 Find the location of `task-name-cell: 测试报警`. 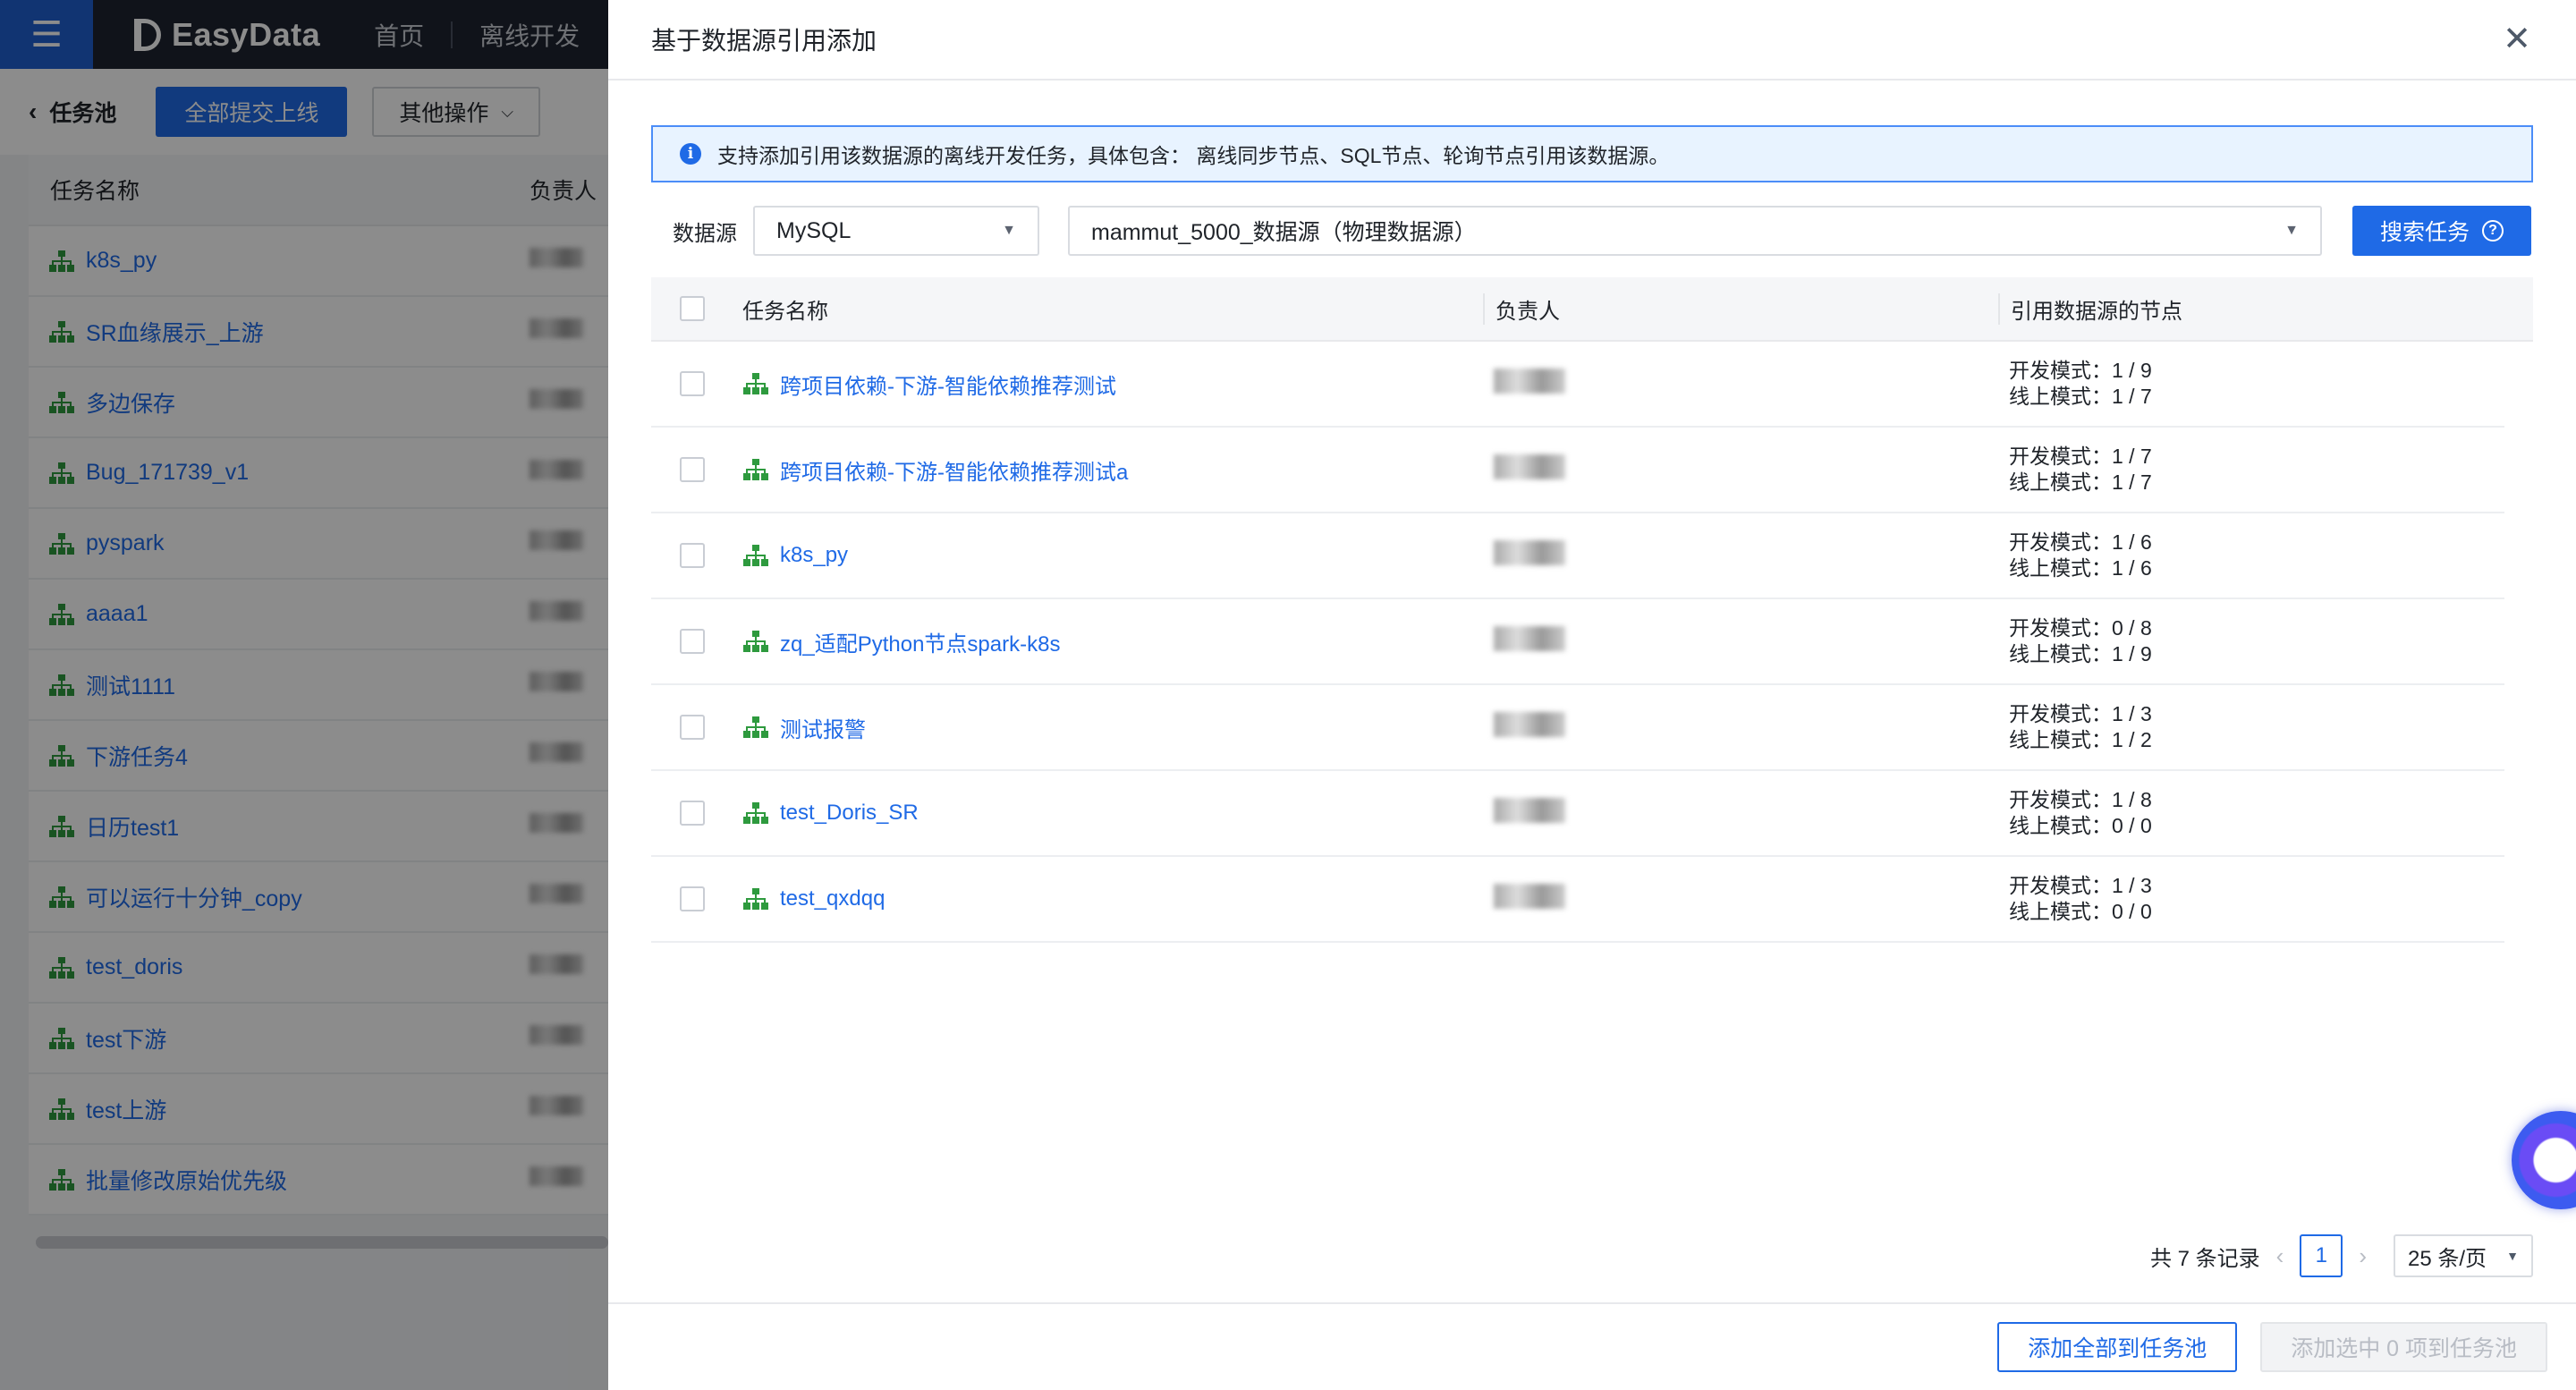

task-name-cell: 测试报警 is located at coordinates (1112, 727).